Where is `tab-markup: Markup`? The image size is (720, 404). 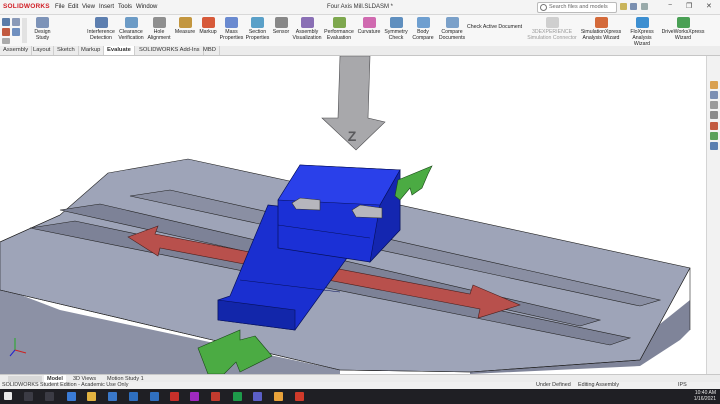
tab-markup: Markup is located at coordinates (91, 50).